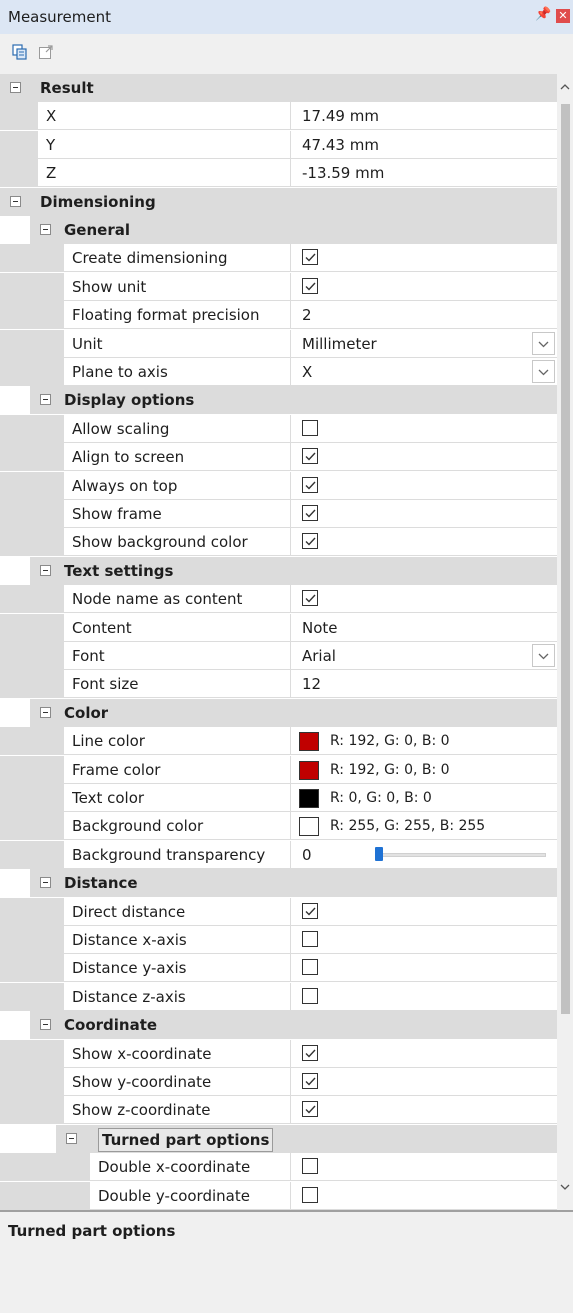  What do you see at coordinates (20, 52) in the screenshot?
I see `copy-icon` at bounding box center [20, 52].